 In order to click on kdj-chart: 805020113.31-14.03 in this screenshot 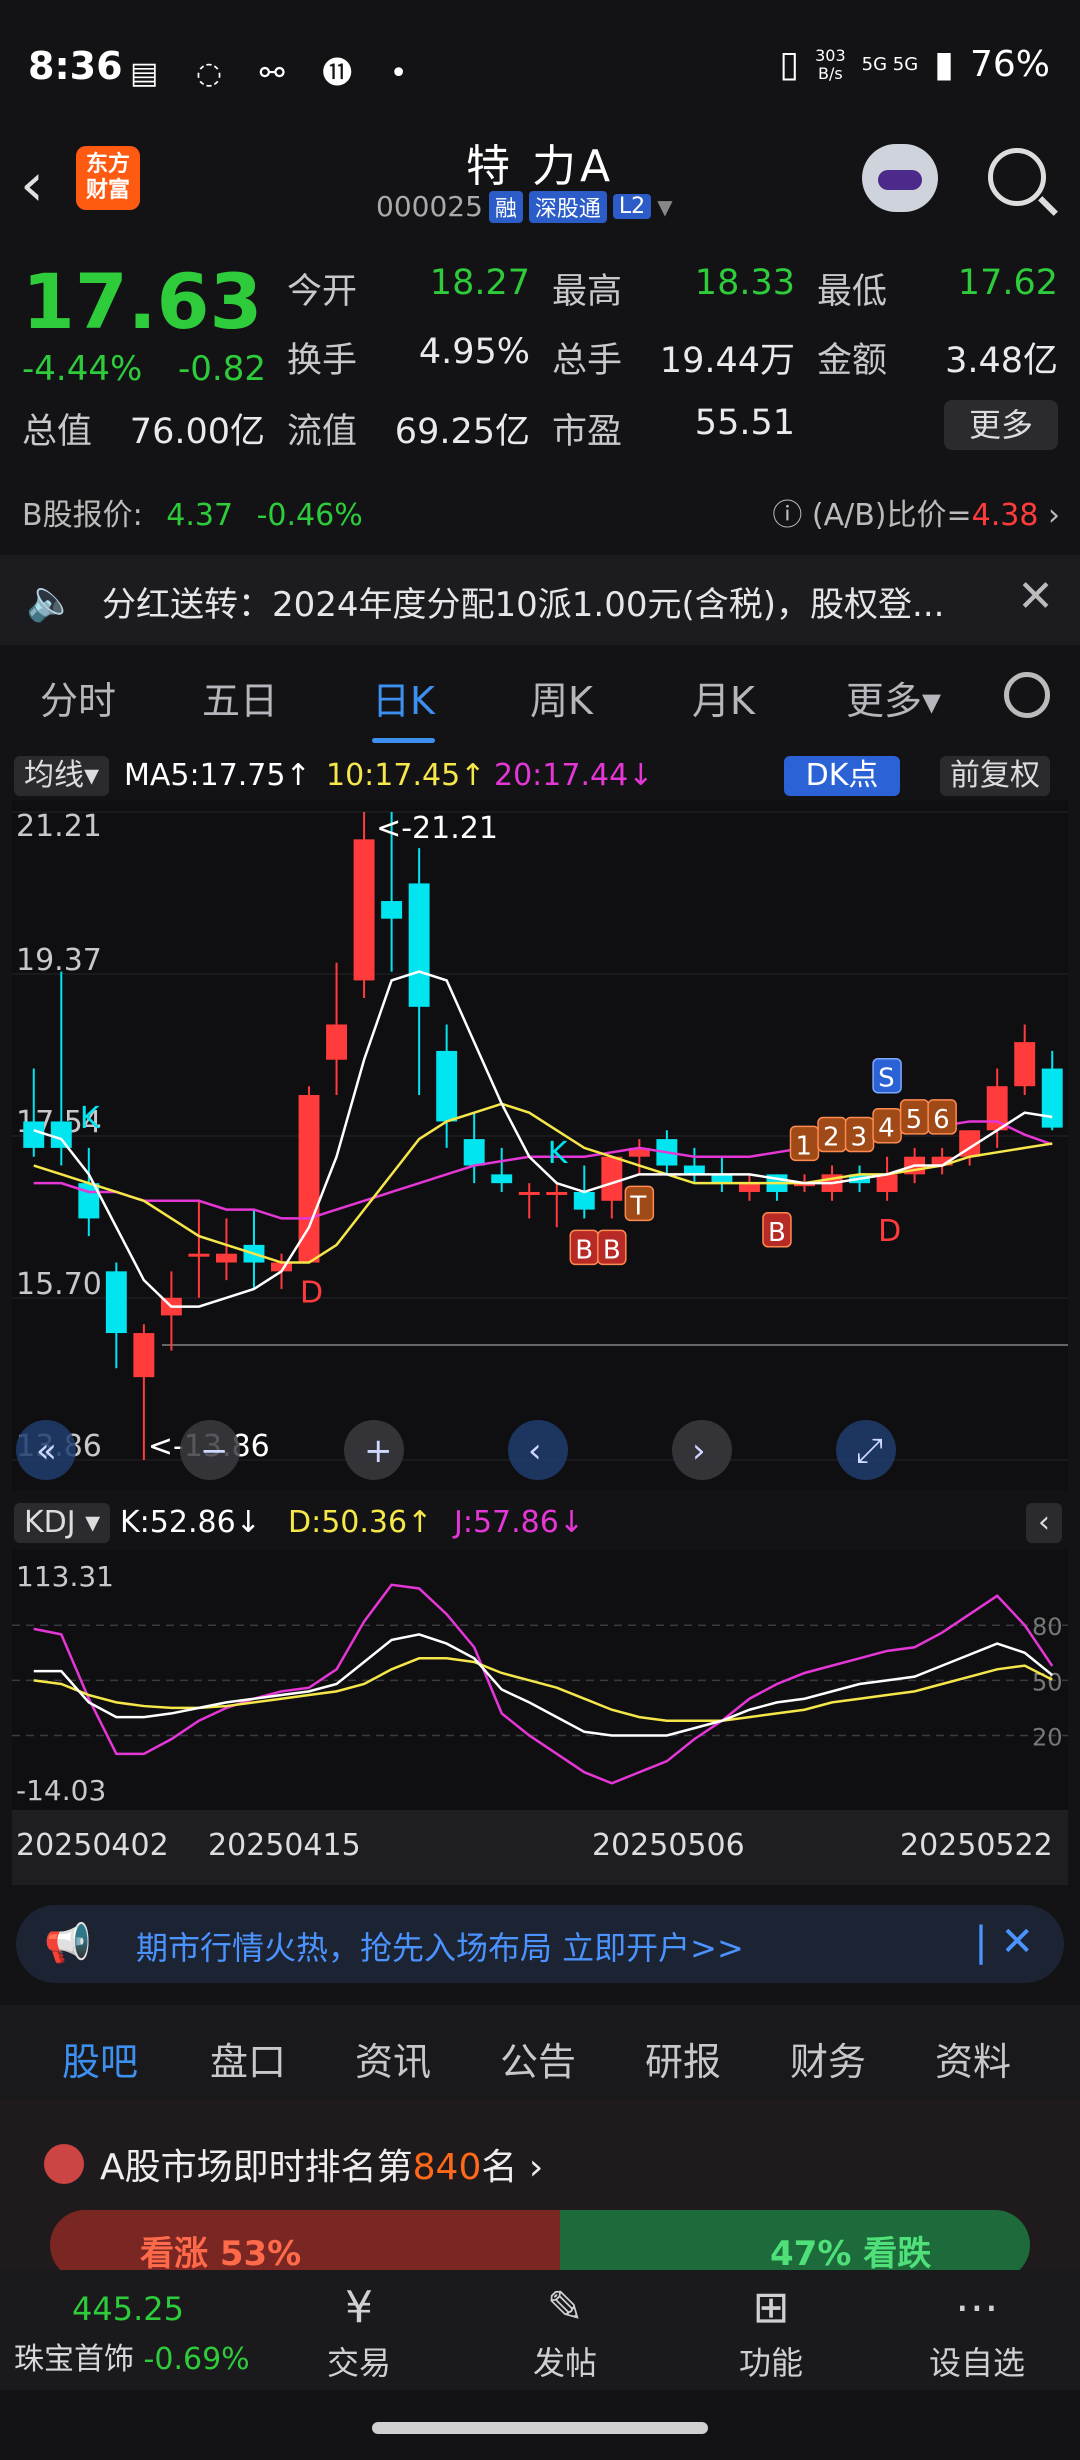, I will do `click(540, 1680)`.